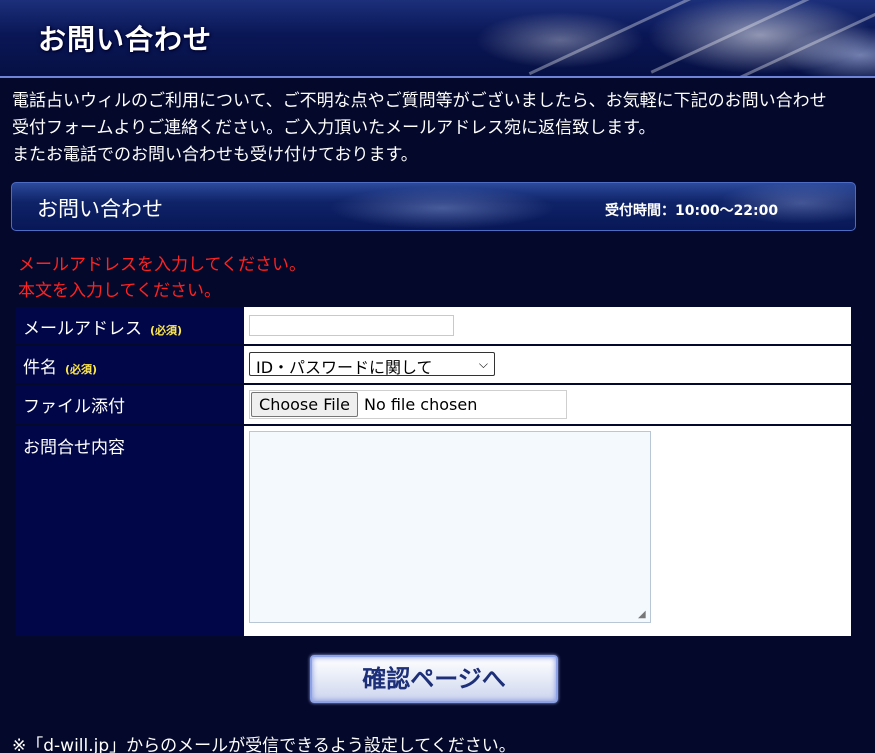 The width and height of the screenshot is (875, 753). I want to click on resize-handle-icon: ◢, so click(643, 615).